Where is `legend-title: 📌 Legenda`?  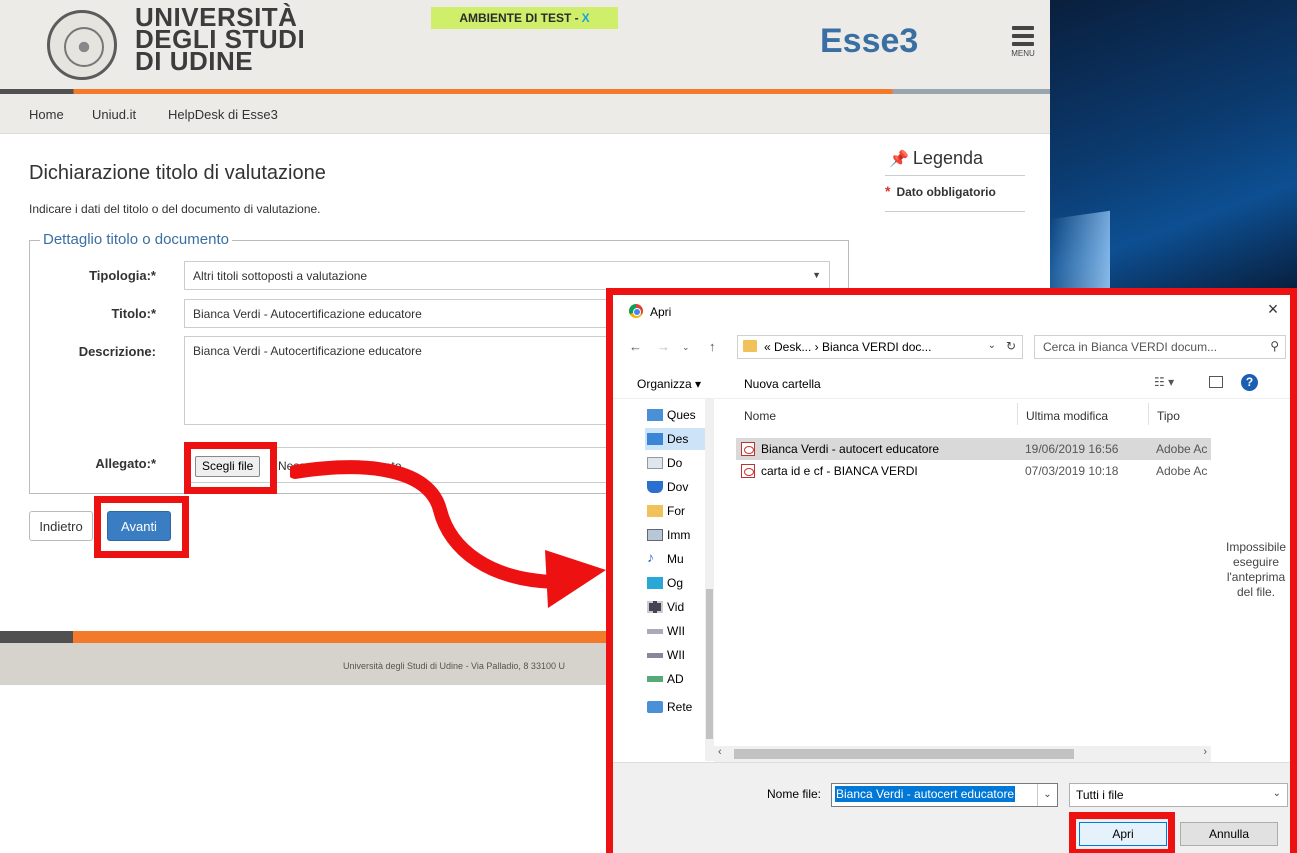 legend-title: 📌 Legenda is located at coordinates (955, 162).